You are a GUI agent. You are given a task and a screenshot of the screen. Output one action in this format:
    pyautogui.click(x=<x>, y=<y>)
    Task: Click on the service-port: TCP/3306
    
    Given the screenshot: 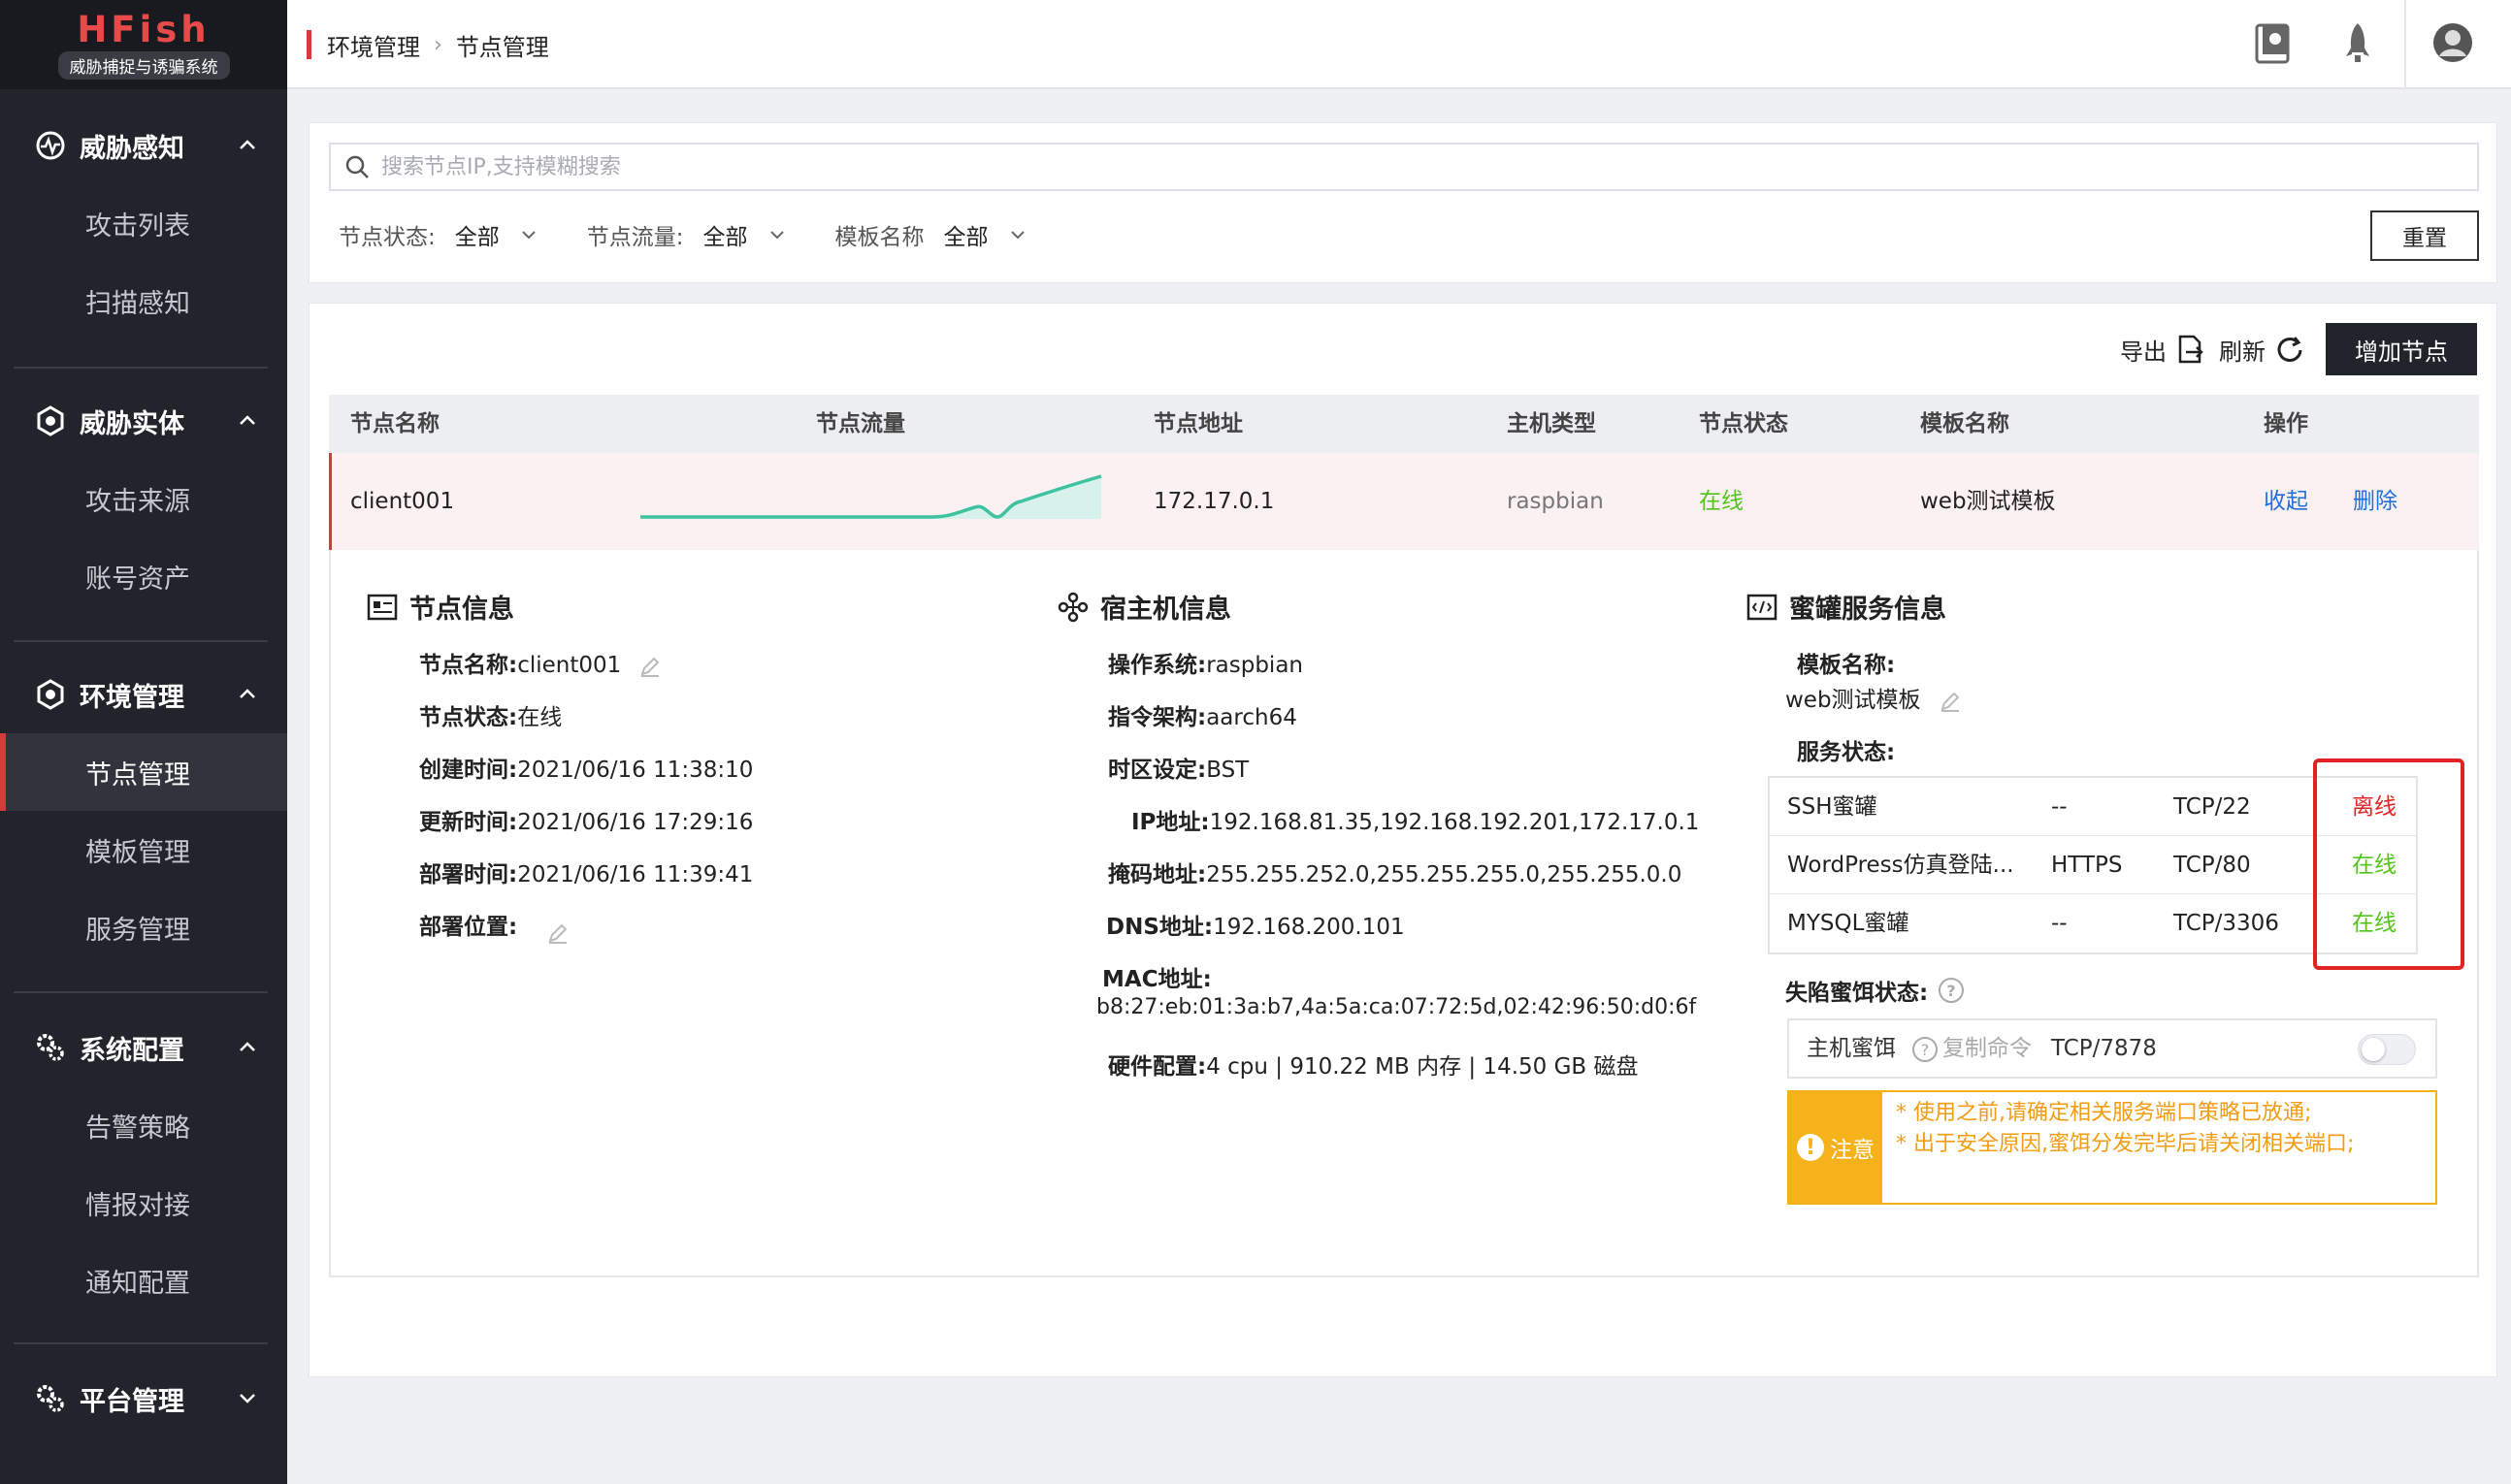 What is the action you would take?
    pyautogui.click(x=2226, y=923)
    